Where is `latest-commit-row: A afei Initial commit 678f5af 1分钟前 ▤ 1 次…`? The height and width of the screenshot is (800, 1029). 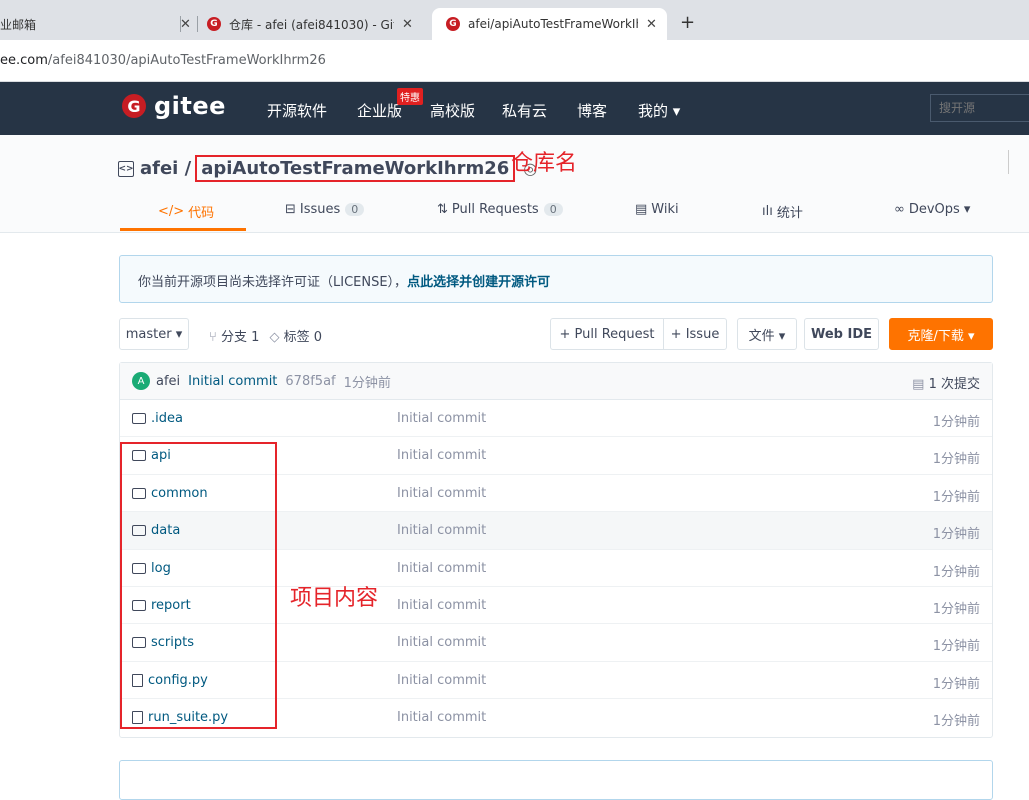 latest-commit-row: A afei Initial commit 678f5af 1分钟前 ▤ 1 次… is located at coordinates (556, 381).